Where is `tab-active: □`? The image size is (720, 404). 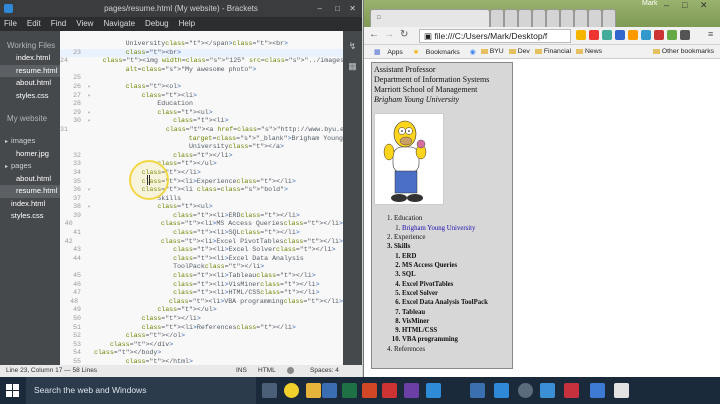
tab-active: □ is located at coordinates (430, 18).